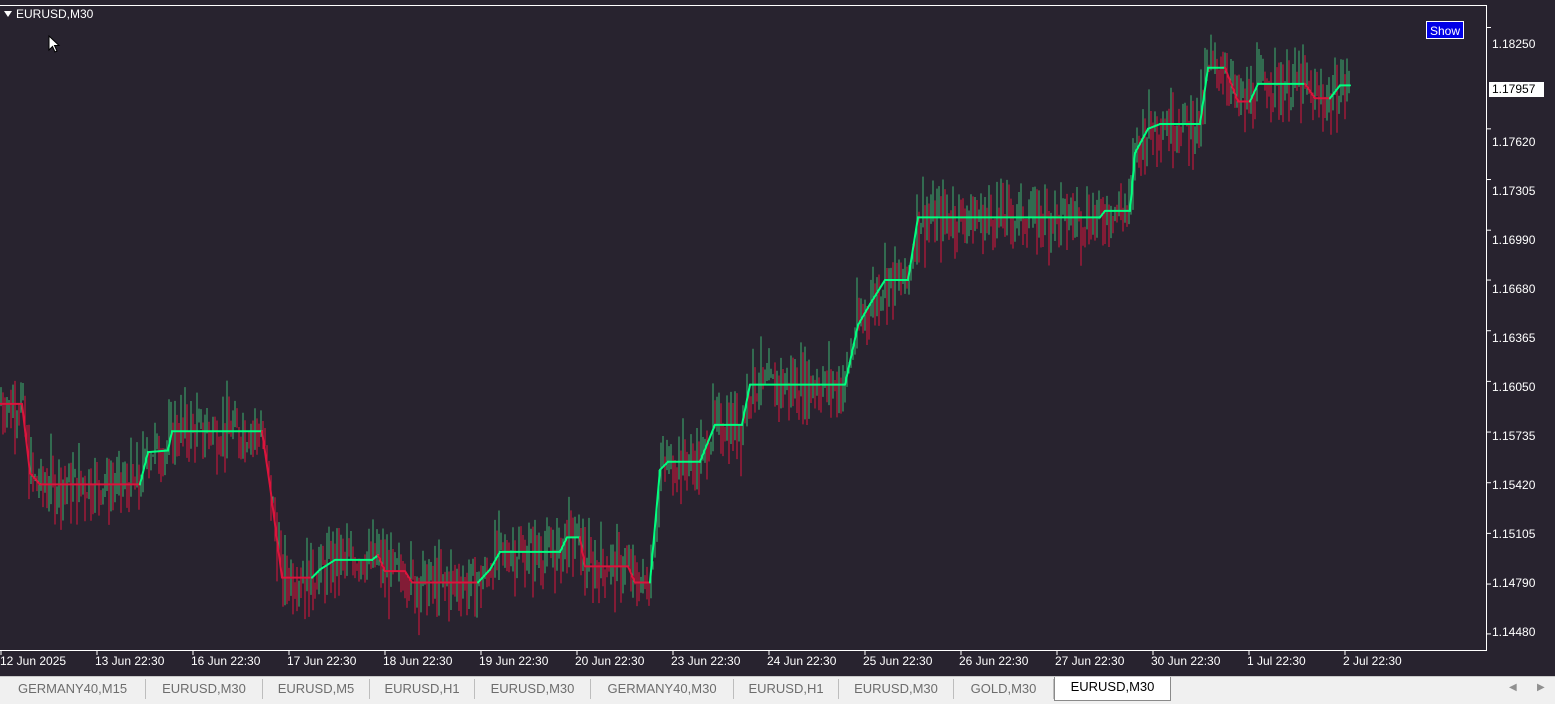 The image size is (1555, 704). I want to click on time-label: 24 Jun 22:30, so click(802, 661).